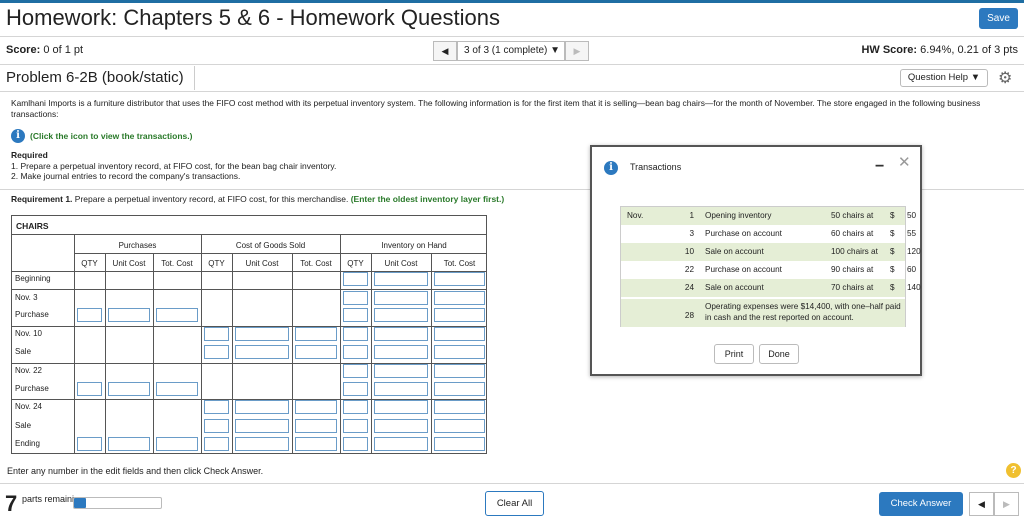 The image size is (1024, 526). Describe the element at coordinates (42, 199) in the screenshot. I see `requirement-1-label: Requirement 1.` at that location.